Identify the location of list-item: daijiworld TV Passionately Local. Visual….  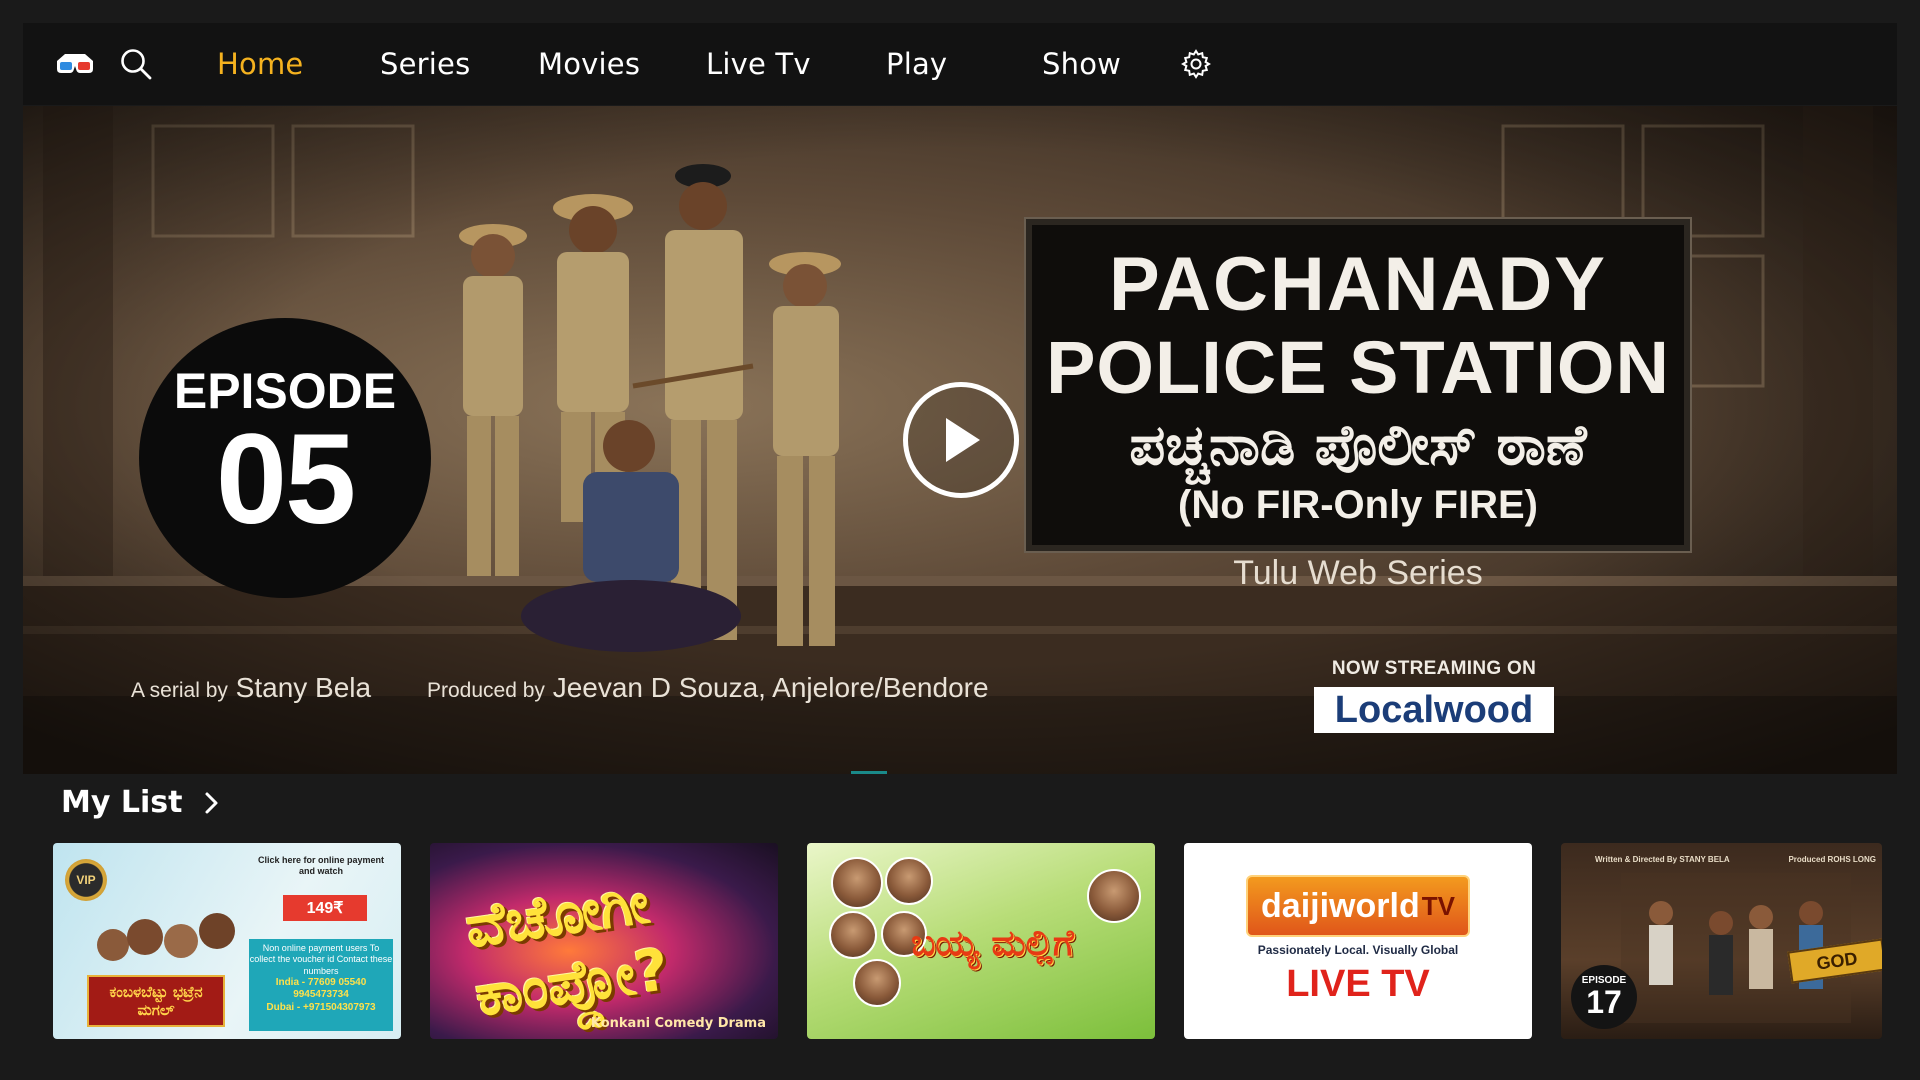
(1358, 941).